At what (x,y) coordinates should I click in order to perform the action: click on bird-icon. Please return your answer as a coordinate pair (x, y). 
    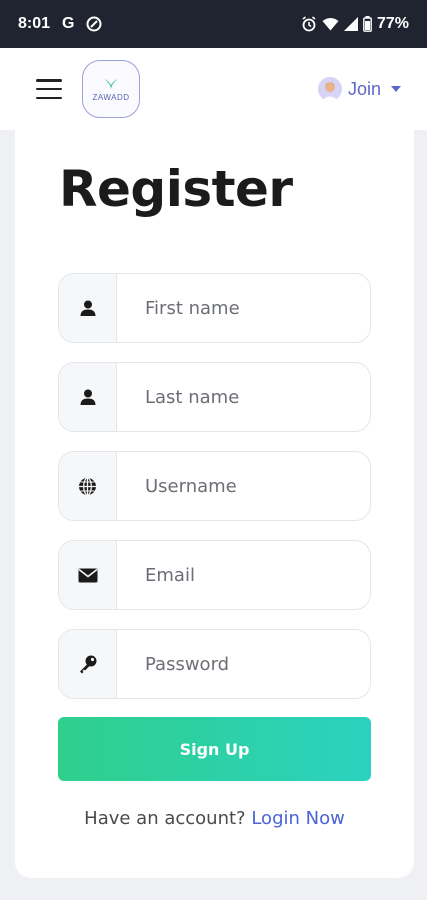
    Looking at the image, I should click on (111, 83).